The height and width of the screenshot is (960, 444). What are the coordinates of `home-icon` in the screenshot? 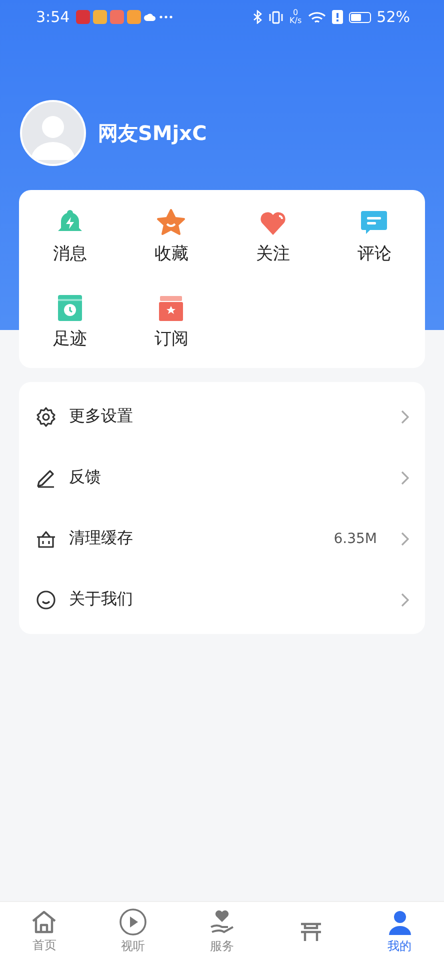 It's located at (44, 921).